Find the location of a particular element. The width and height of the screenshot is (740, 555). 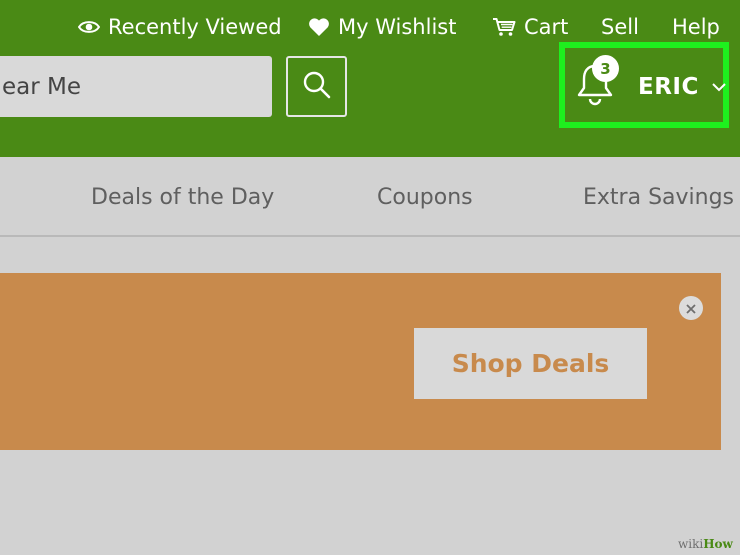

wikihow-watermark: wikiHow is located at coordinates (705, 545).